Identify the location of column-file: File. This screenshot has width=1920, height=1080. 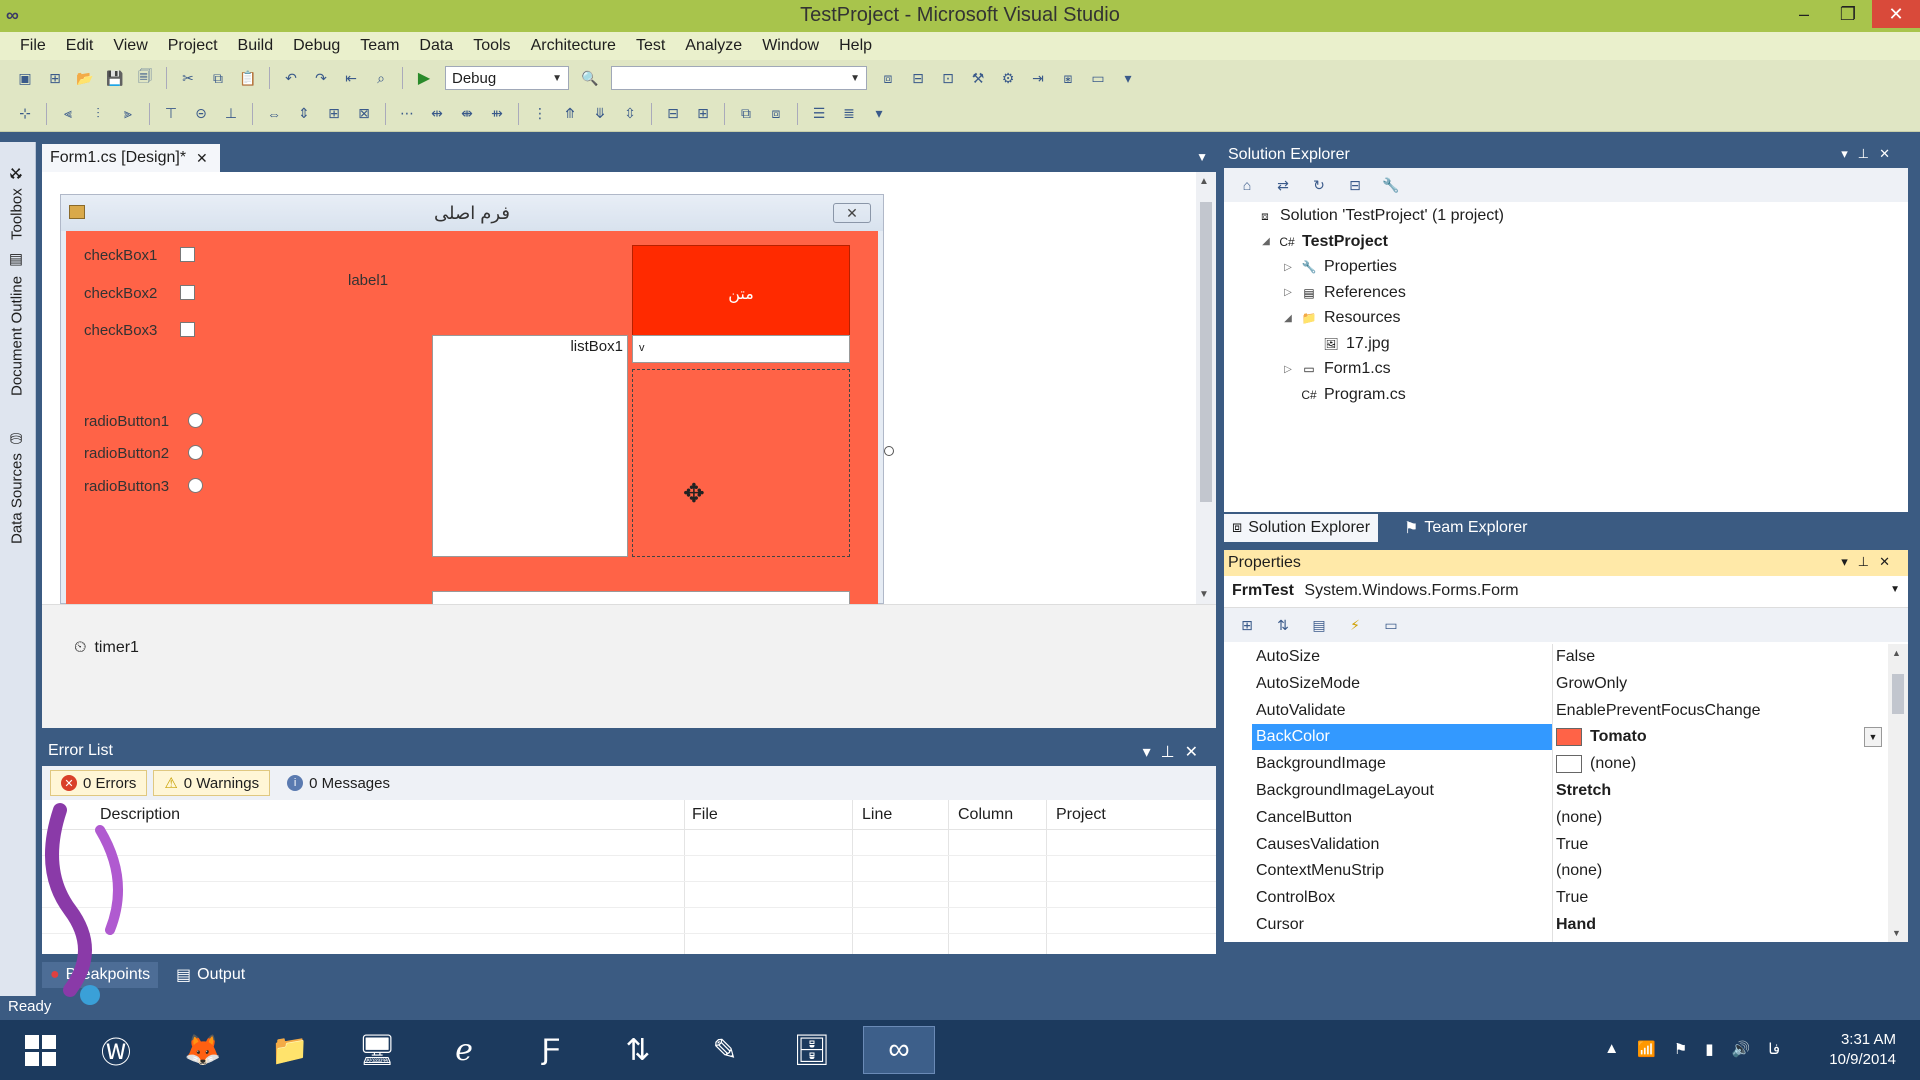
(705, 815).